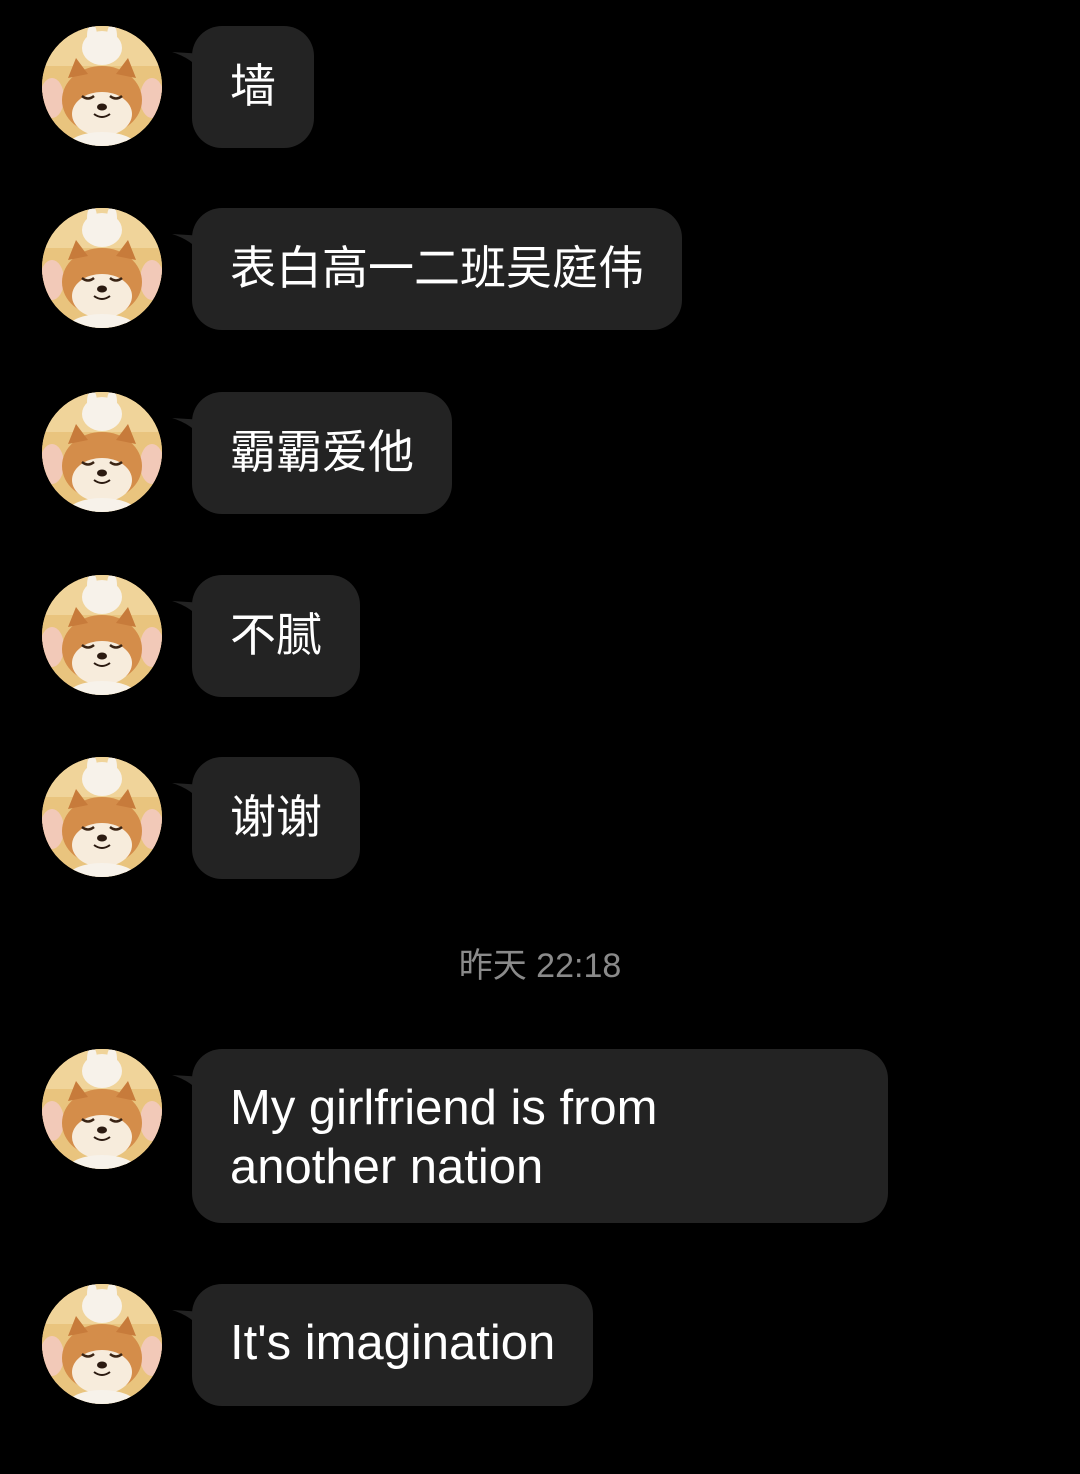 The width and height of the screenshot is (1080, 1474). I want to click on message-bubble: 墙, so click(253, 87).